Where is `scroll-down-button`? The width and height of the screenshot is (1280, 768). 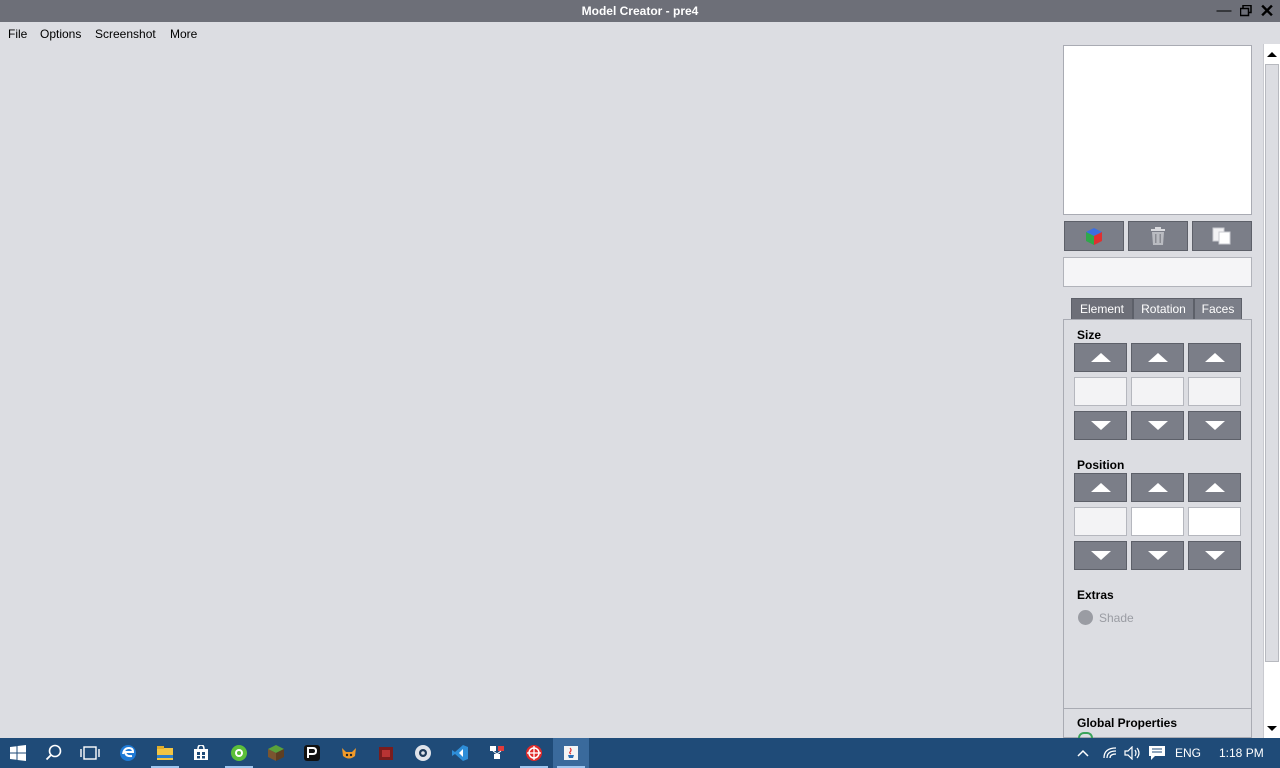
scroll-down-button is located at coordinates (1272, 728).